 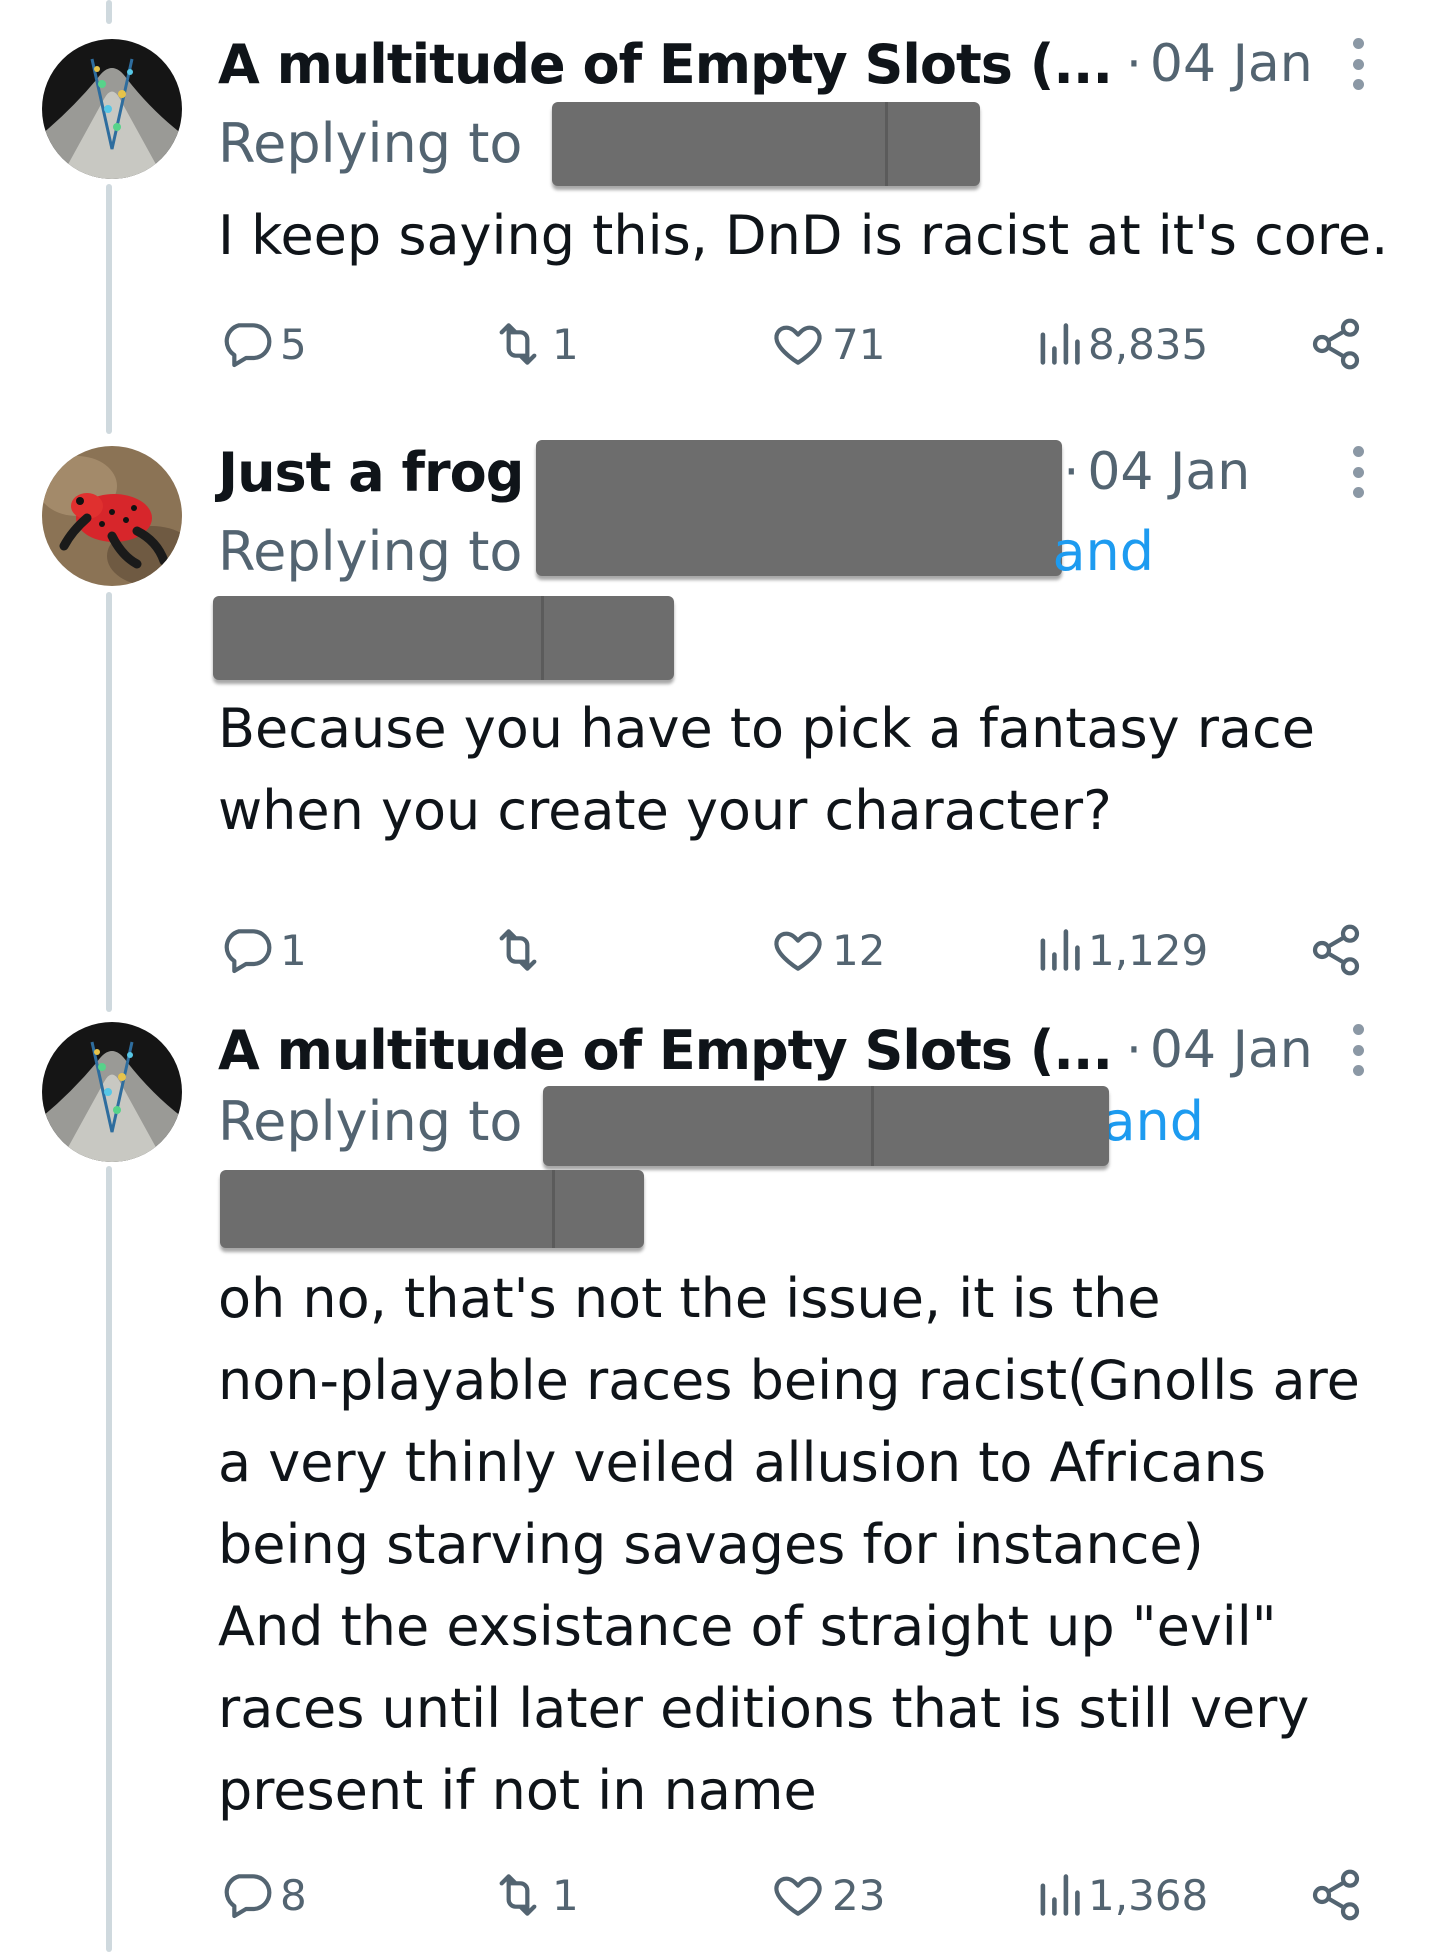 I want to click on retweet-button, so click(x=521, y=950).